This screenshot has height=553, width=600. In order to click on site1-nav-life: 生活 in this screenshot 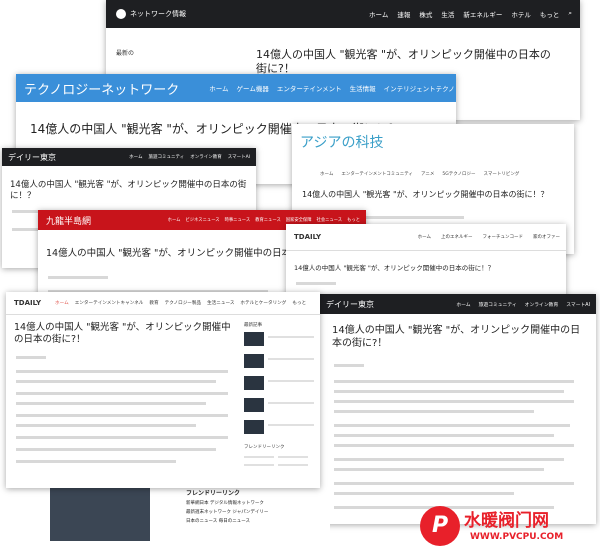, I will do `click(447, 14)`.